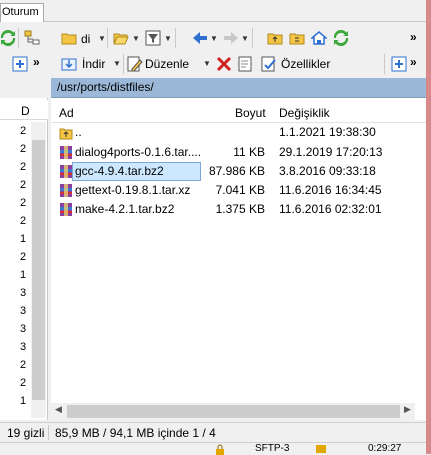 This screenshot has width=431, height=455. What do you see at coordinates (38, 270) in the screenshot?
I see `left-scrollbar-thumb` at bounding box center [38, 270].